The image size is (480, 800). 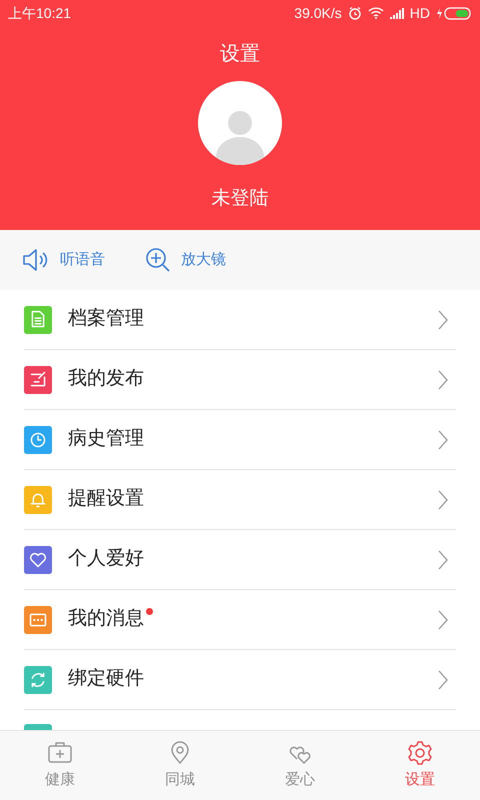 What do you see at coordinates (63, 260) in the screenshot?
I see `listen-button: 听语音` at bounding box center [63, 260].